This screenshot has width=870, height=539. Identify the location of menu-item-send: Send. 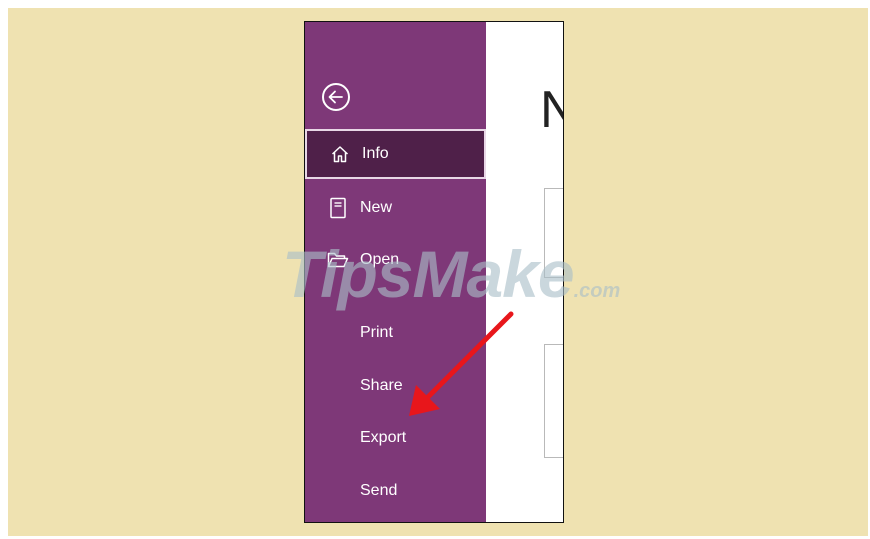
(395, 491).